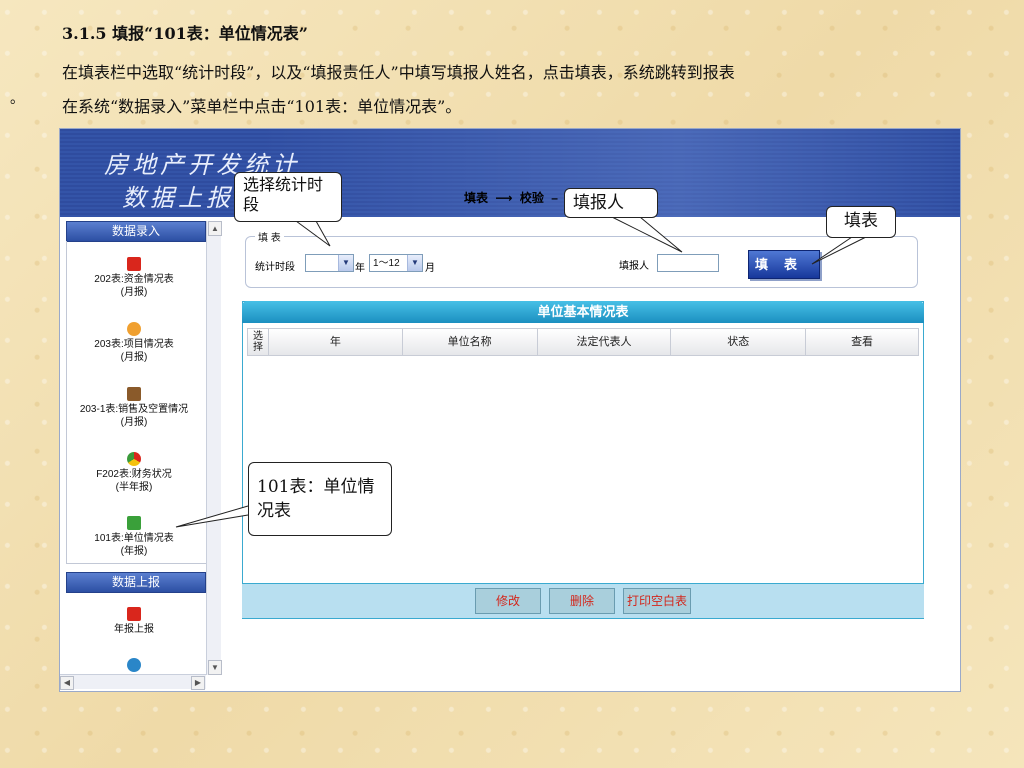 This screenshot has width=1024, height=768. What do you see at coordinates (136, 582) in the screenshot?
I see `sidebar-section-data-upload: 数据上报` at bounding box center [136, 582].